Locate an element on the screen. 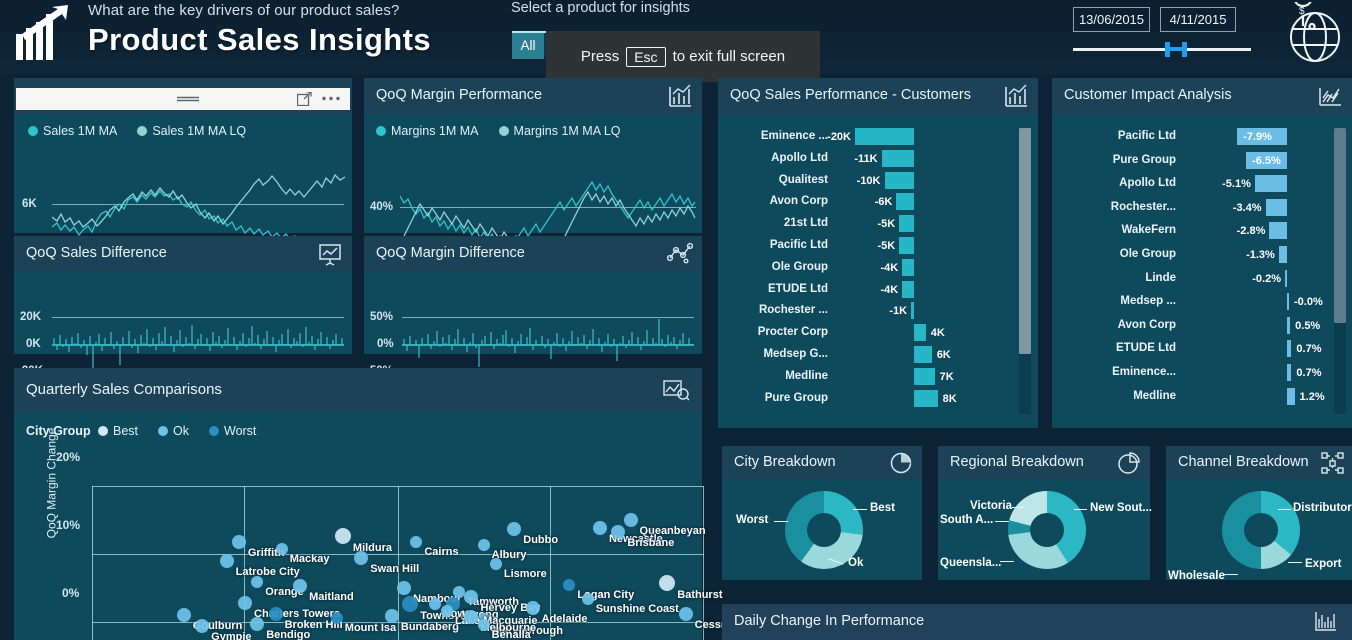  panel-sales-difference: QoQ Sales Difference 20K 0K -20K is located at coordinates (183, 306).